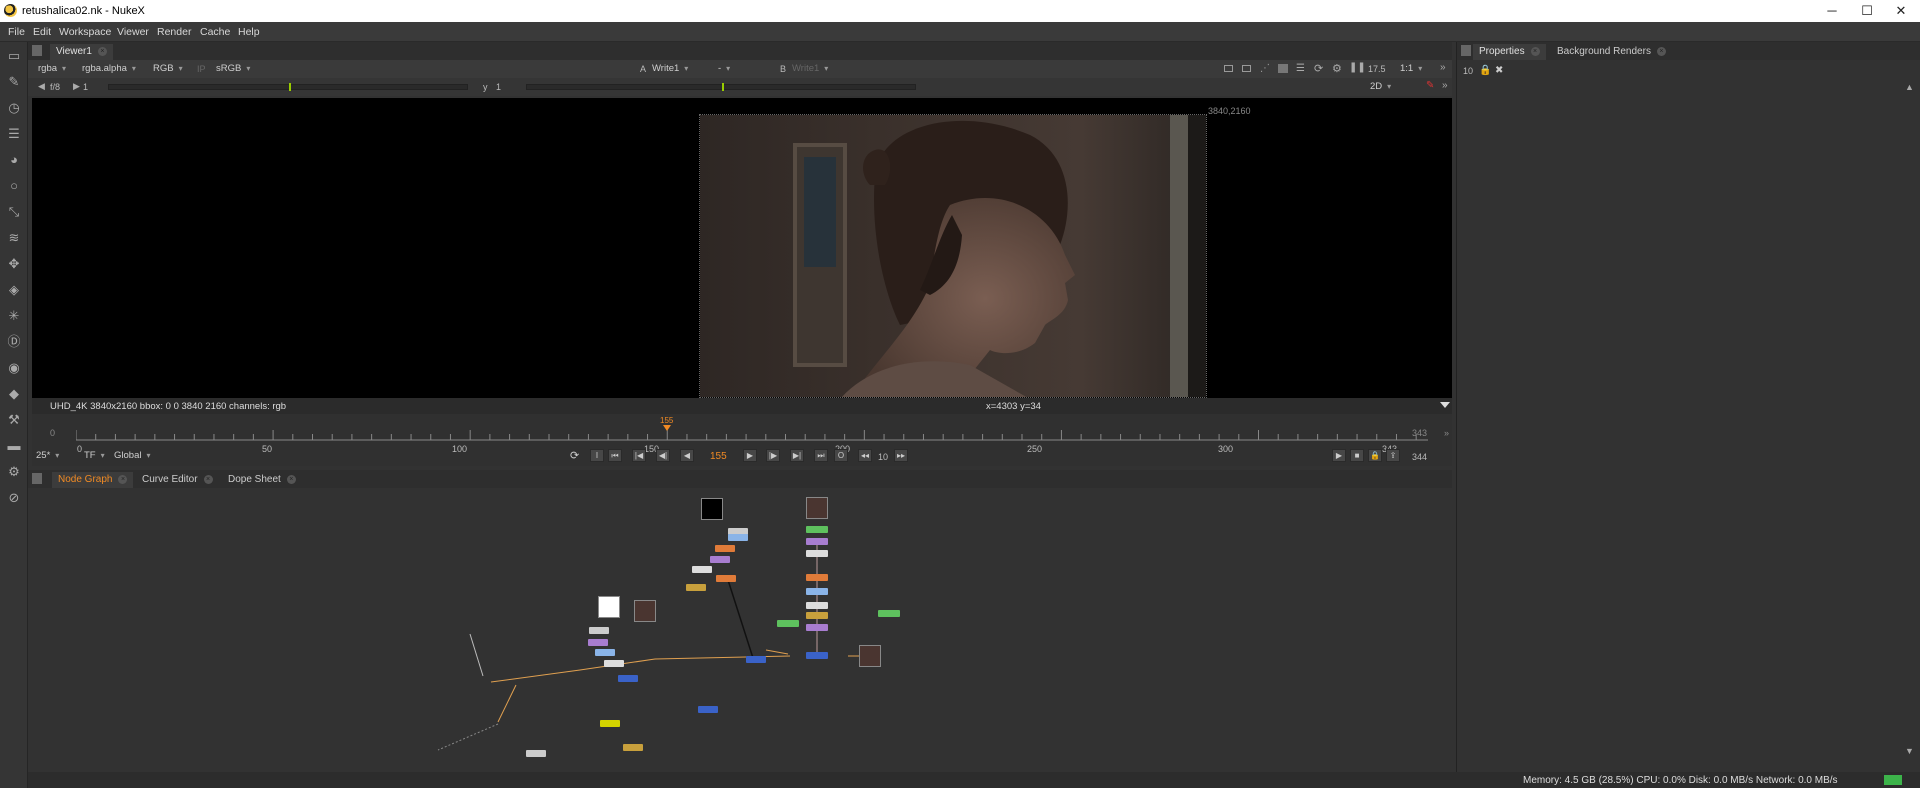 The height and width of the screenshot is (788, 1920). Describe the element at coordinates (1228, 68) in the screenshot. I see `roi-icon` at that location.